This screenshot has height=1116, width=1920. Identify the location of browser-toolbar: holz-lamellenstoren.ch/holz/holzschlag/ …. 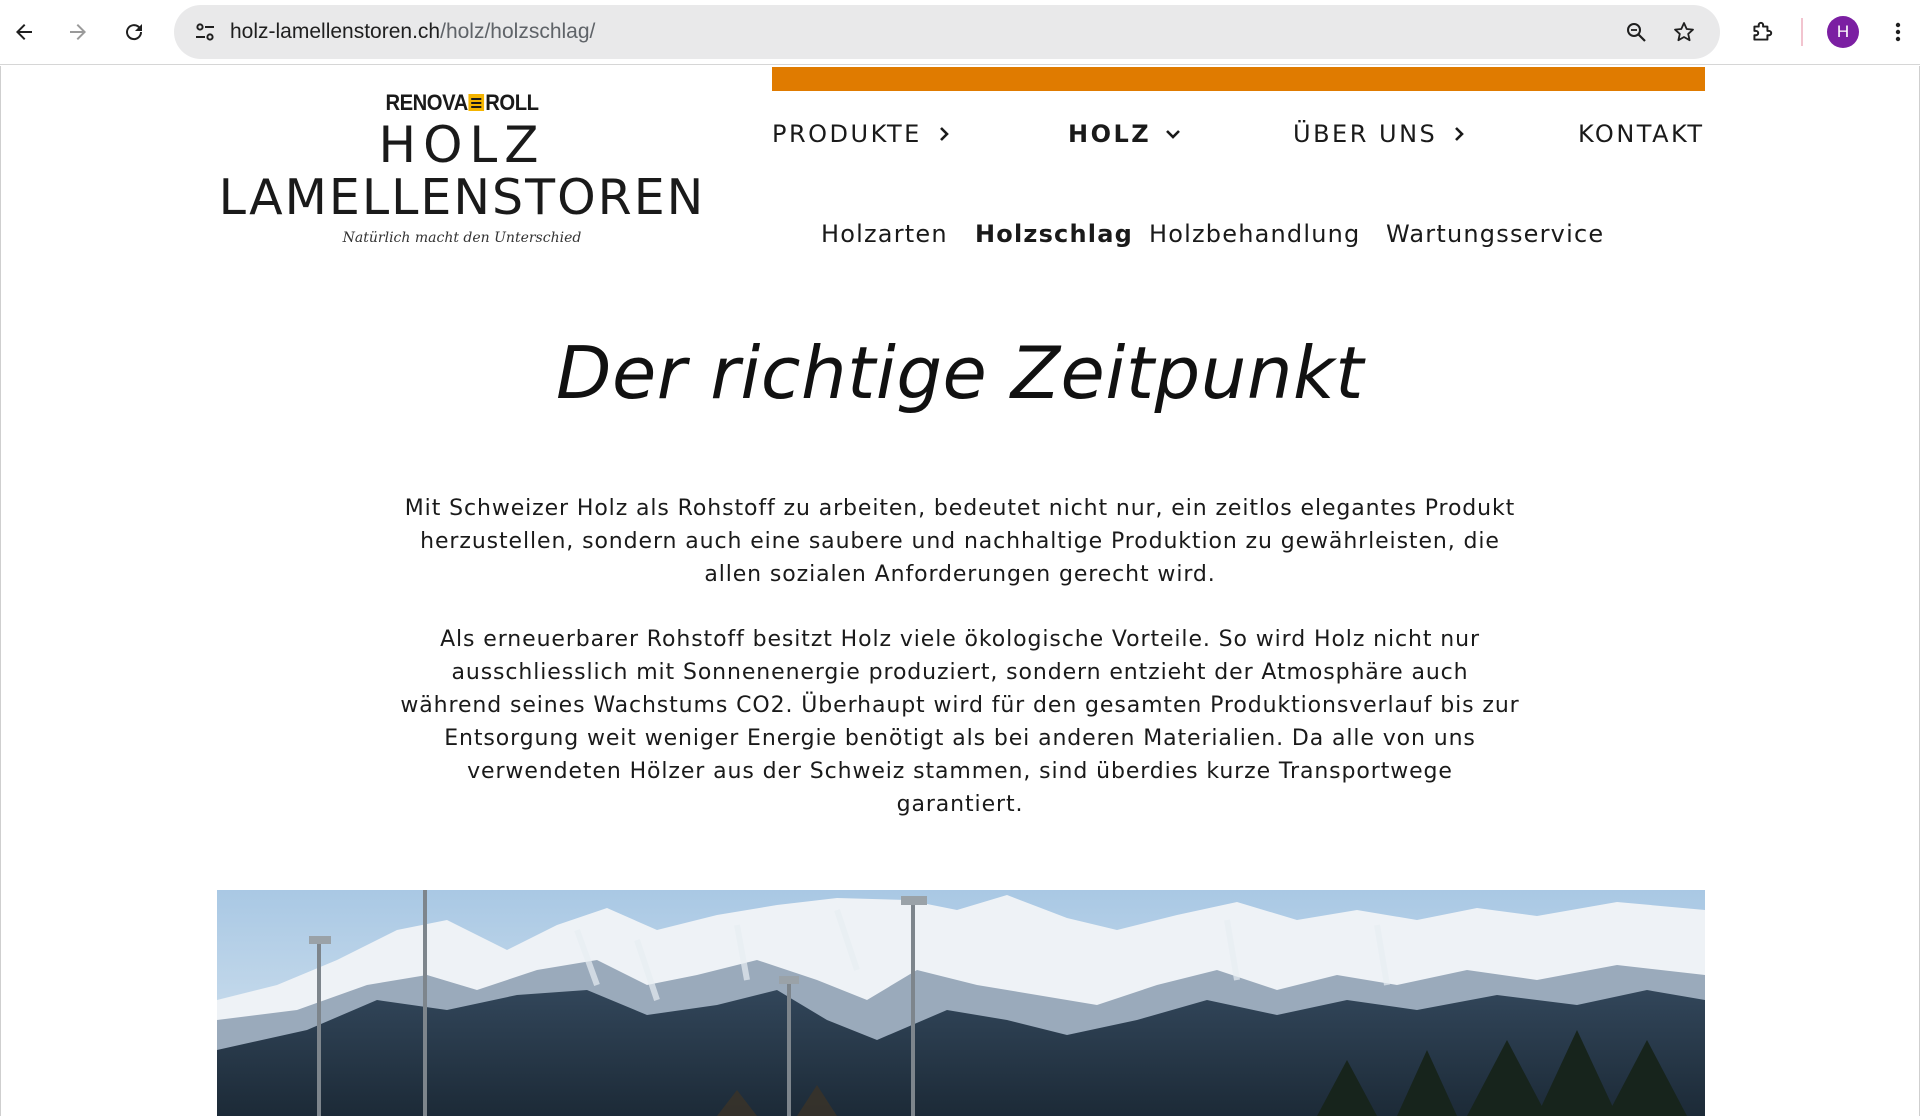
(960, 32).